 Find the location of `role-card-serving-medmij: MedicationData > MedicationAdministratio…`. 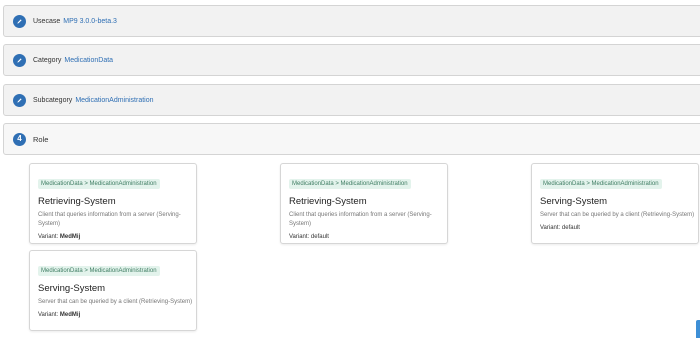

role-card-serving-medmij: MedicationData > MedicationAdministratio… is located at coordinates (113, 290).